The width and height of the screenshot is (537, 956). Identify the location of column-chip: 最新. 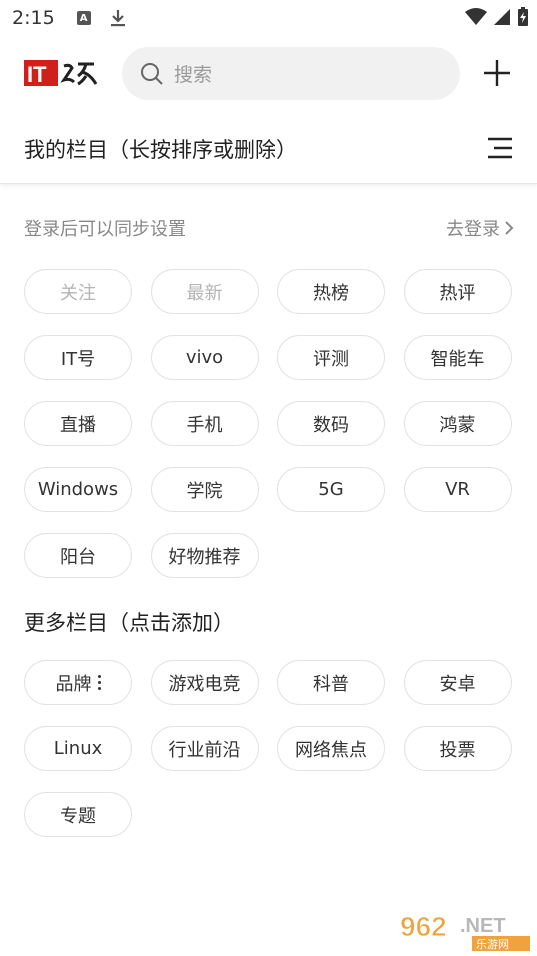
(204, 291).